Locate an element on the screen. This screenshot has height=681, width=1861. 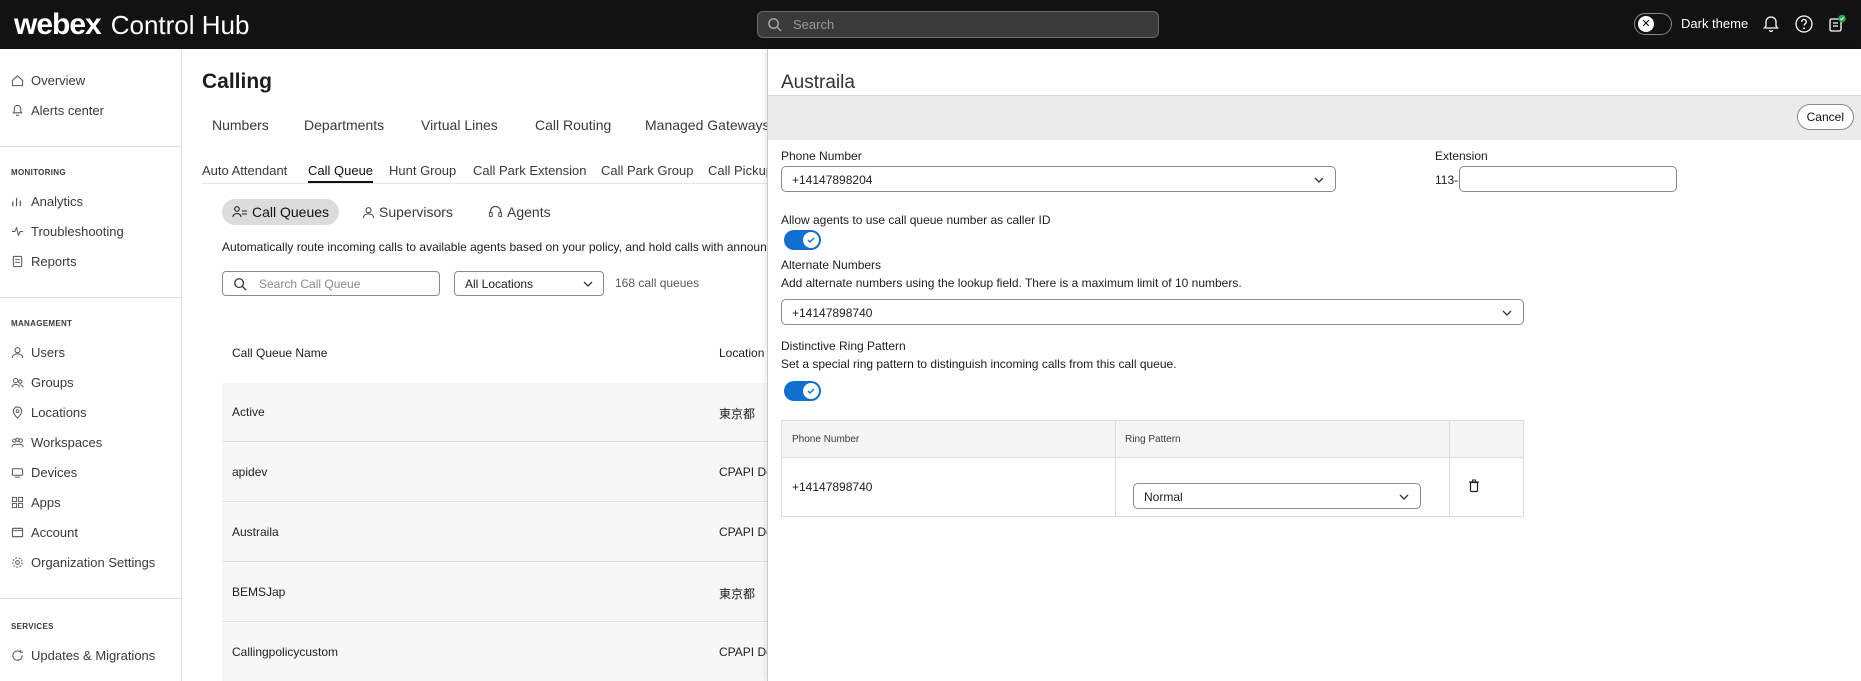
pill-call-queues: Call Queues is located at coordinates (281, 212).